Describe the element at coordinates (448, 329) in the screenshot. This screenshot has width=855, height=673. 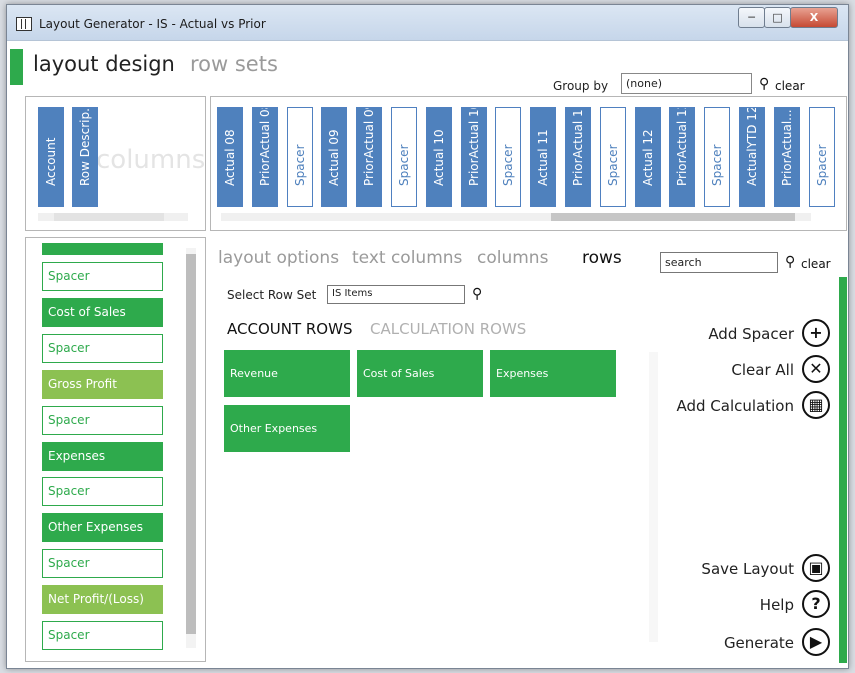
I see `tab-calculation-rows: CALCULATION ROWS` at that location.